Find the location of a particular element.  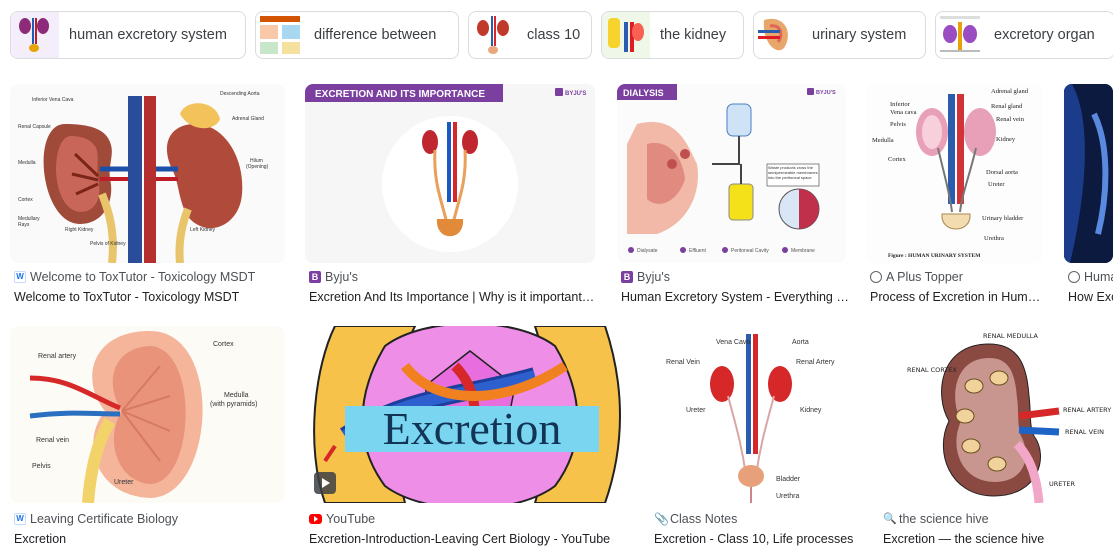

source-name: Leaving Certificate Biology is located at coordinates (104, 519).